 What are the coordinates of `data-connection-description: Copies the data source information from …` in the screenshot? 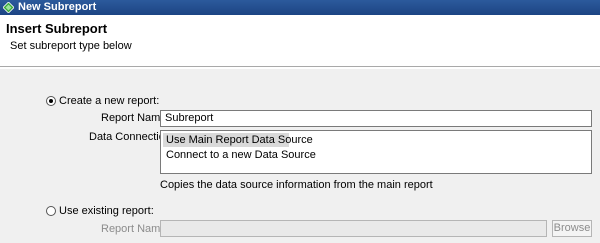 It's located at (296, 185).